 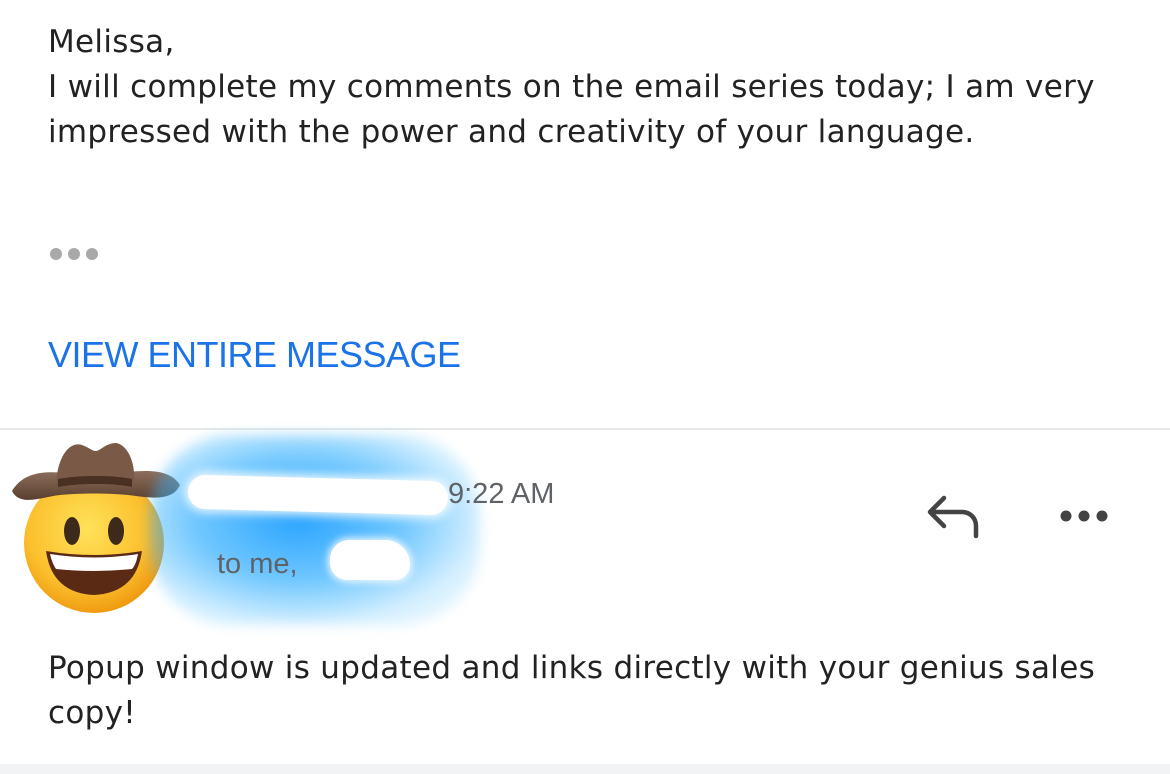 I want to click on show-trimmed-content-button, so click(x=78, y=254).